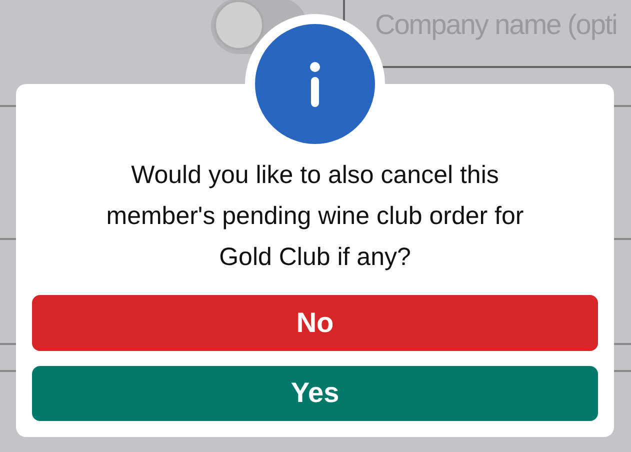 This screenshot has width=631, height=452. Describe the element at coordinates (315, 393) in the screenshot. I see `yes-button: Yes` at that location.